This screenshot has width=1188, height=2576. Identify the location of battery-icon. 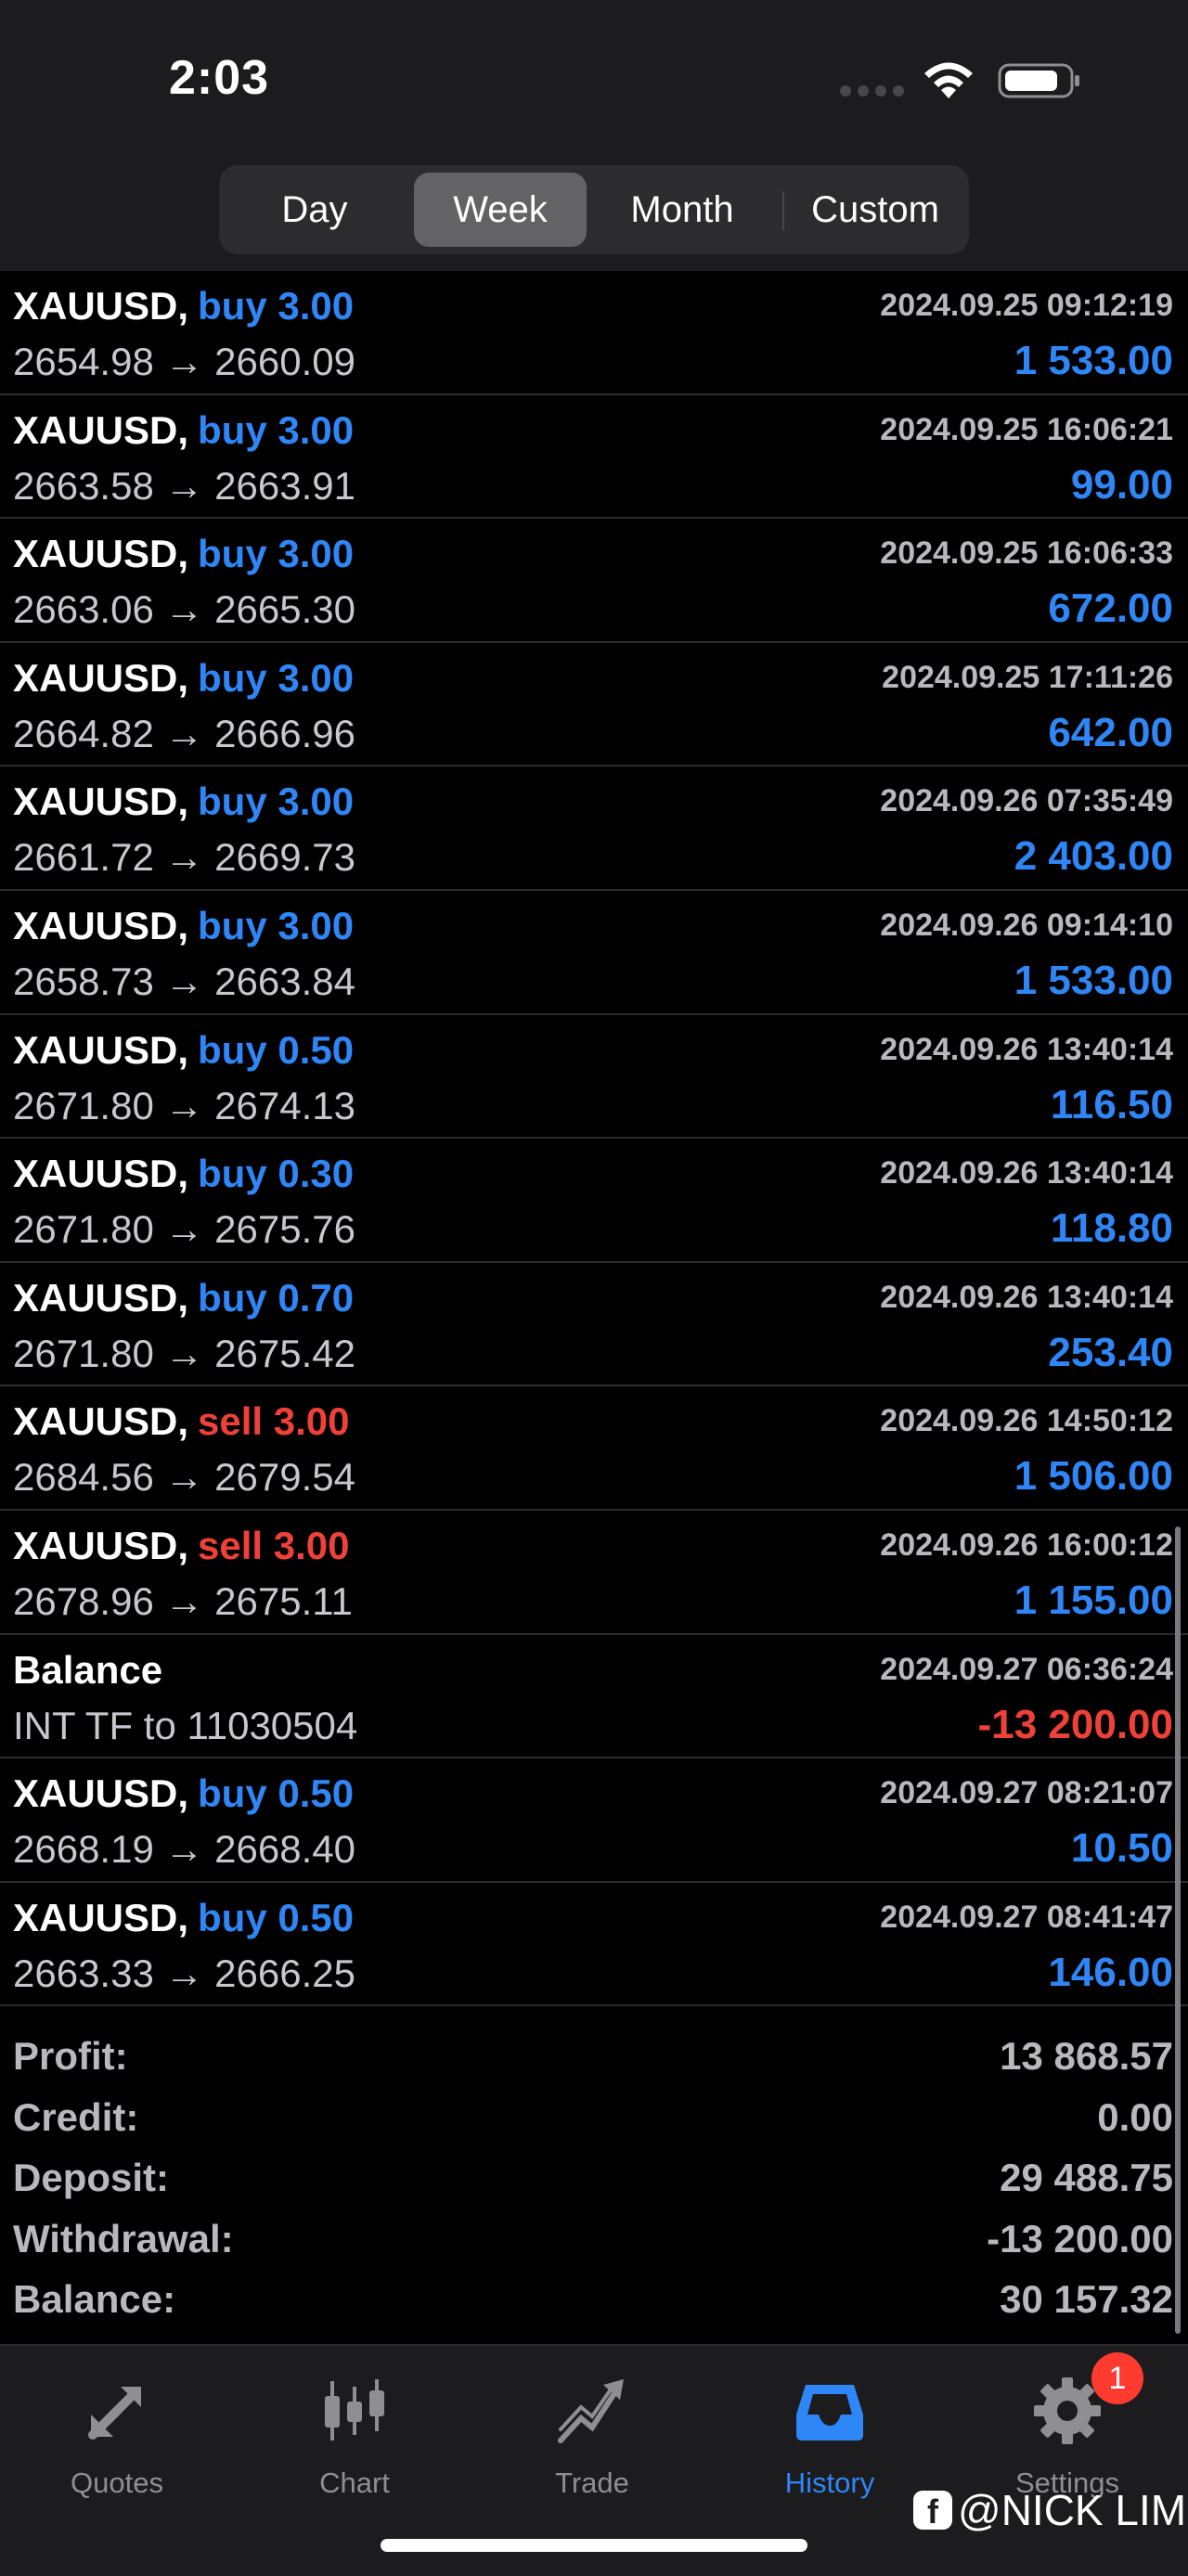
(1038, 81).